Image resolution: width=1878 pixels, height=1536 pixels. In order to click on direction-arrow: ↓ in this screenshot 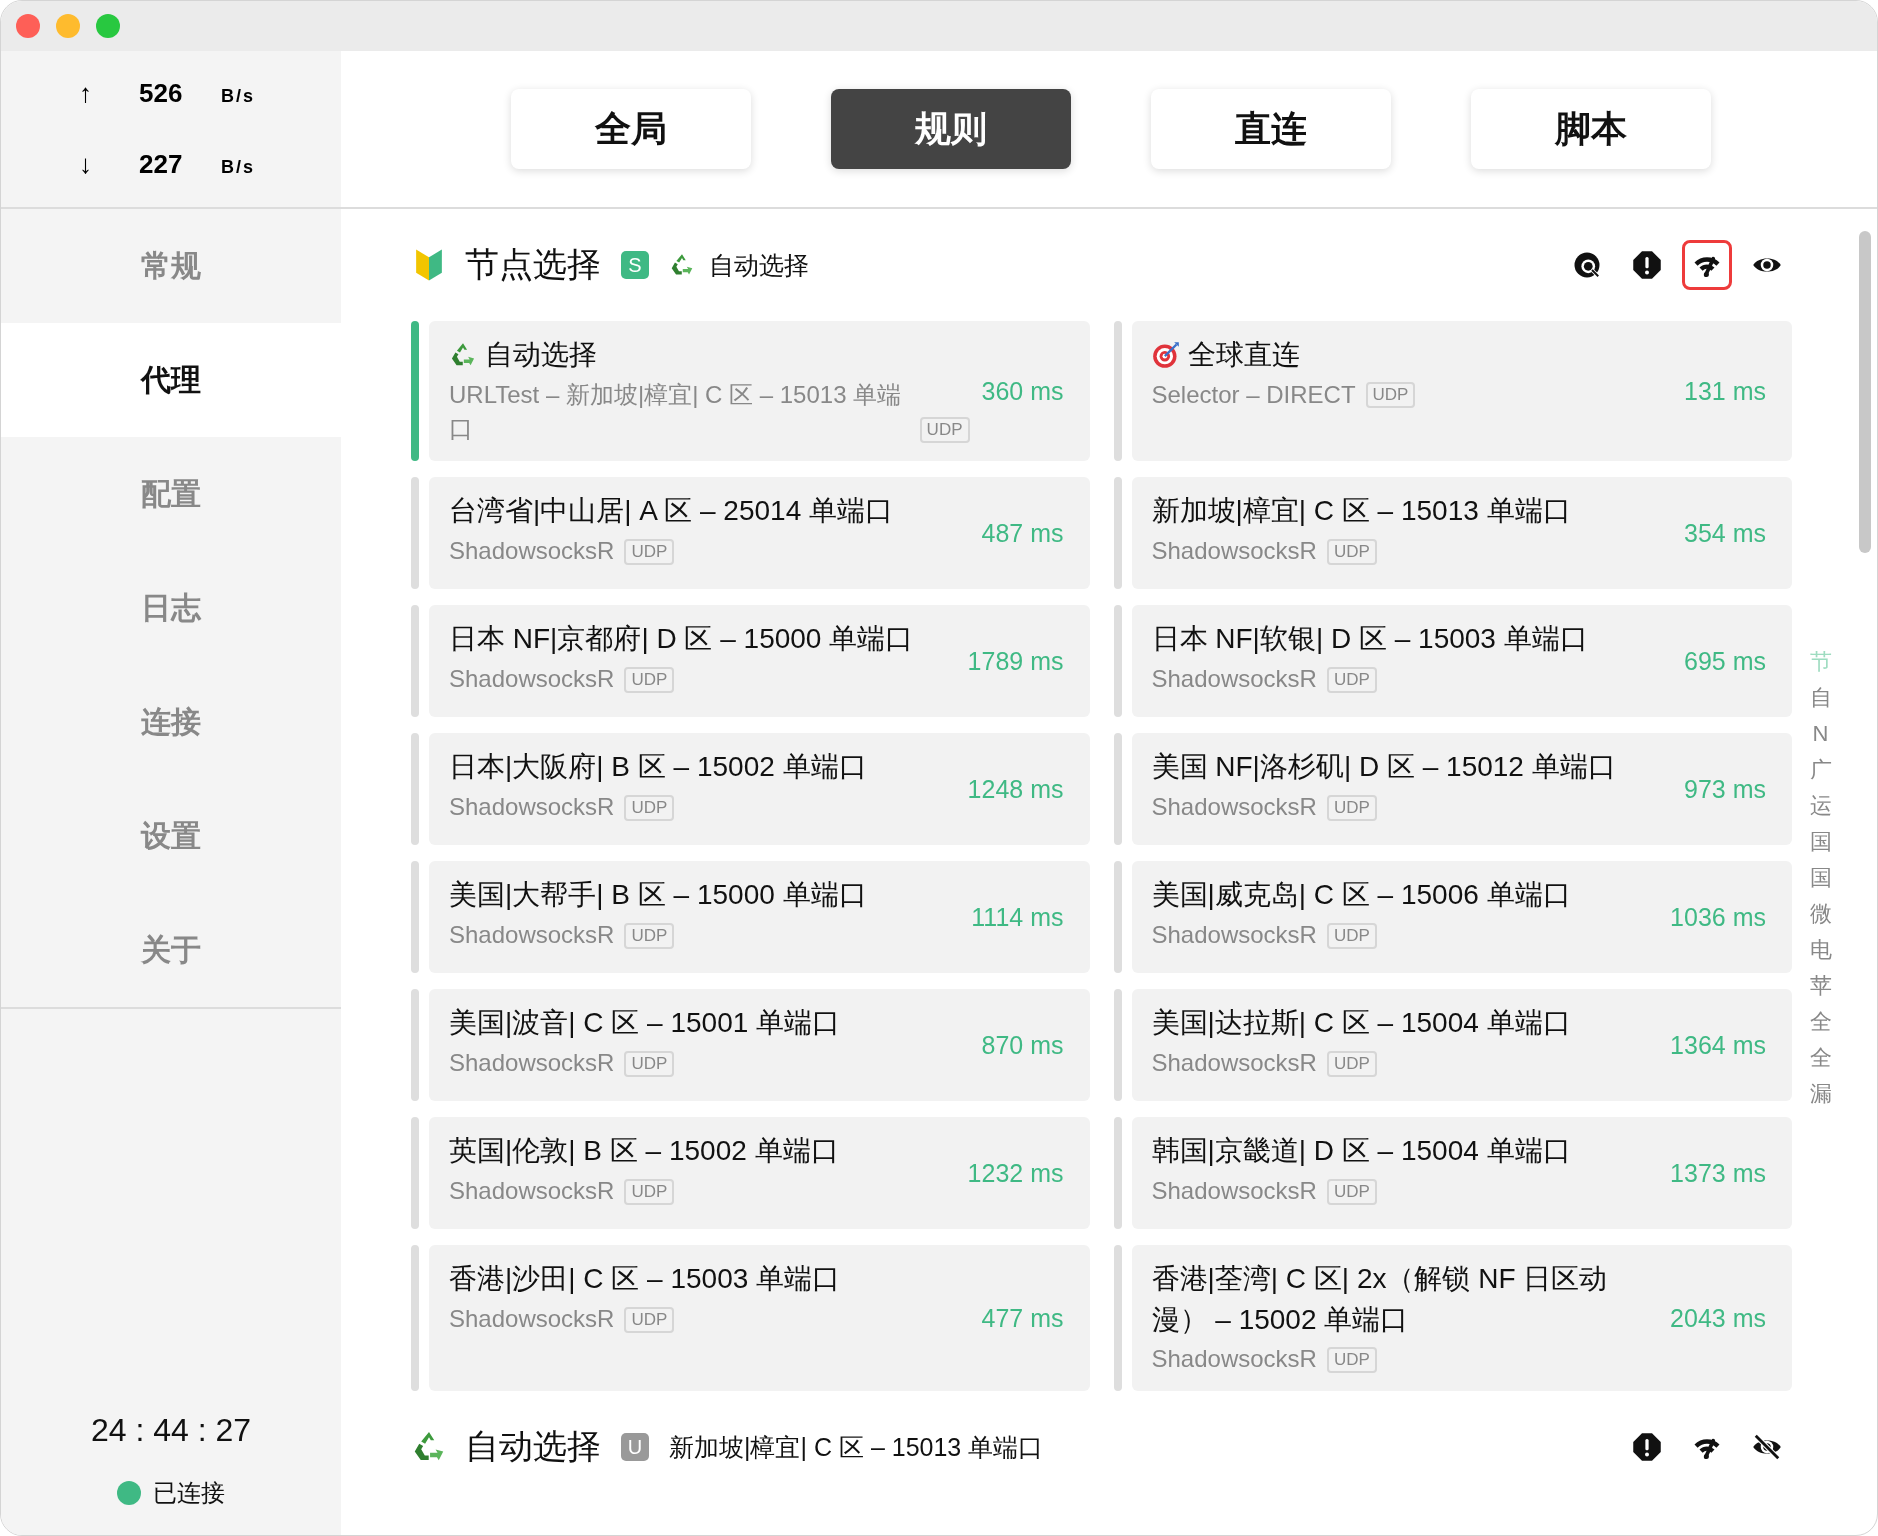, I will do `click(86, 164)`.